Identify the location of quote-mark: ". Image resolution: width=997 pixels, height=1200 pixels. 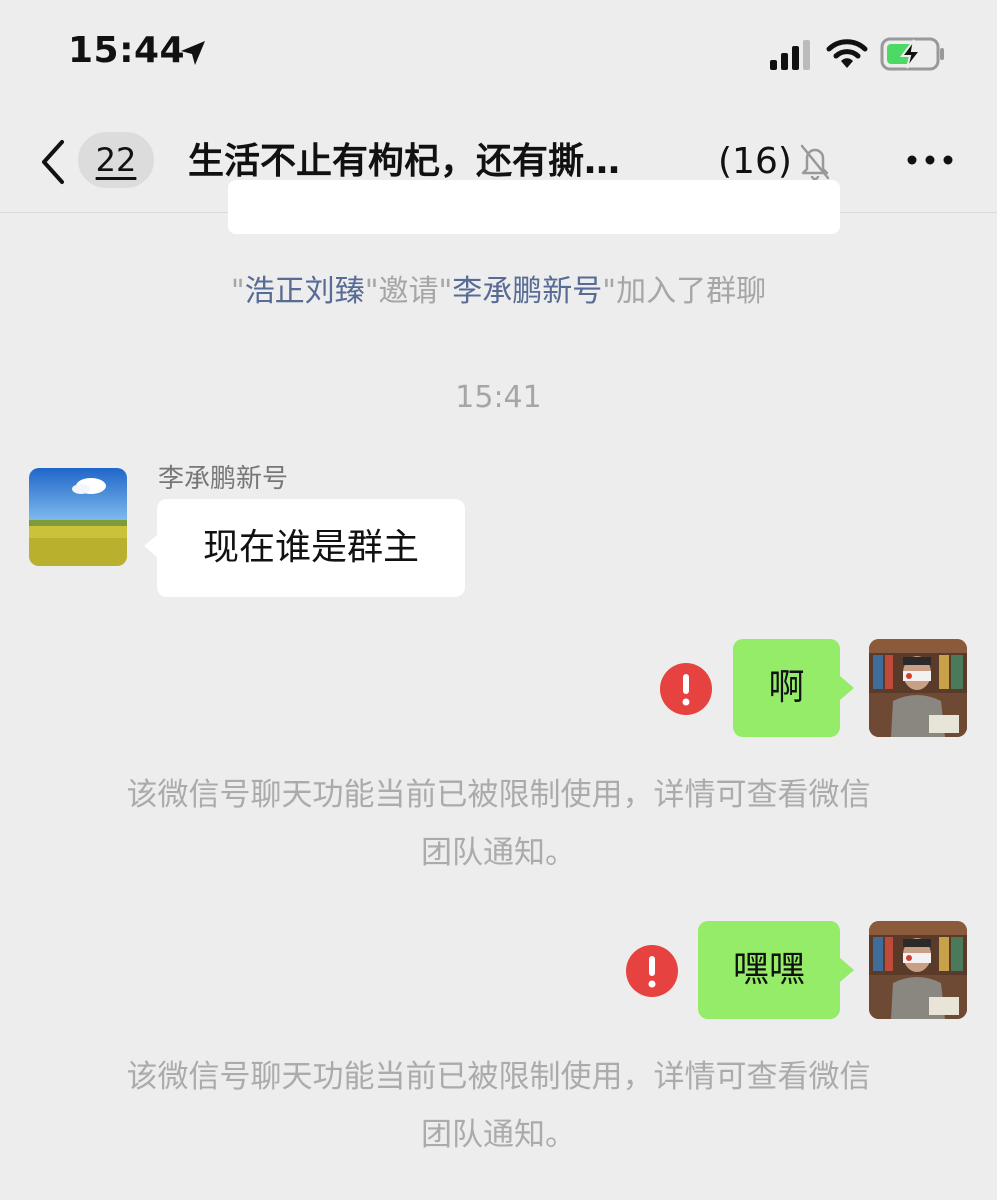
(237, 291).